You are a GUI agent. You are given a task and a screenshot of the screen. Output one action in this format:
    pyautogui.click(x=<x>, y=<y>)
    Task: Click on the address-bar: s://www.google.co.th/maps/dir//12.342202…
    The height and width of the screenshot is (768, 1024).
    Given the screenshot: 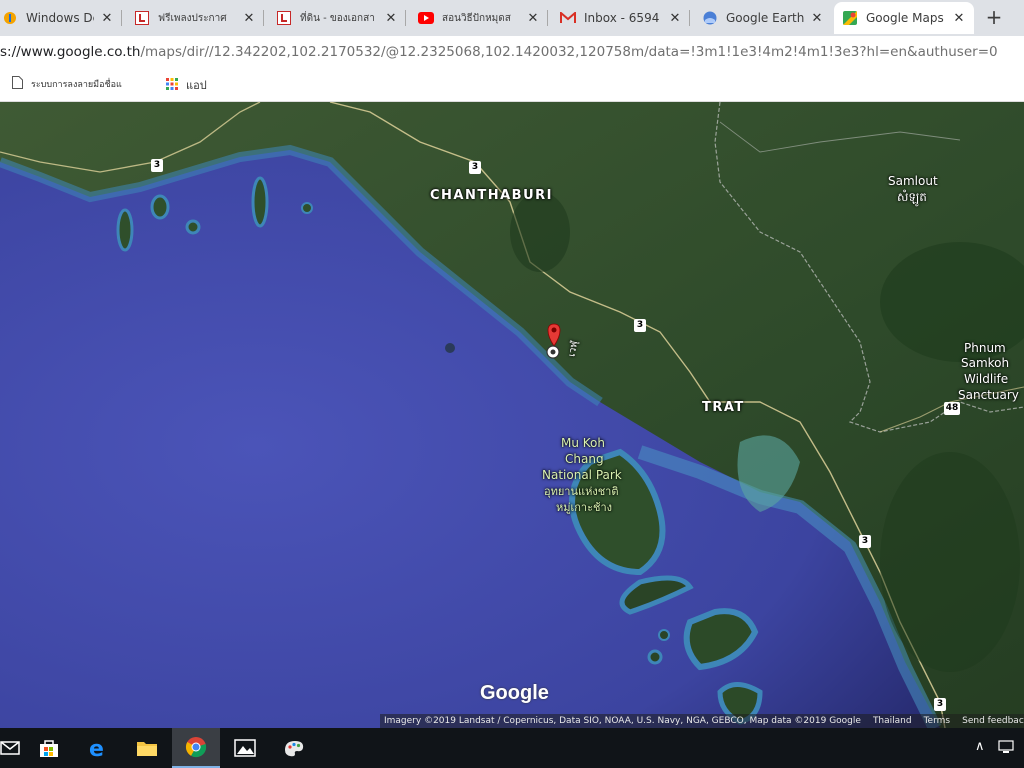 What is the action you would take?
    pyautogui.click(x=512, y=52)
    